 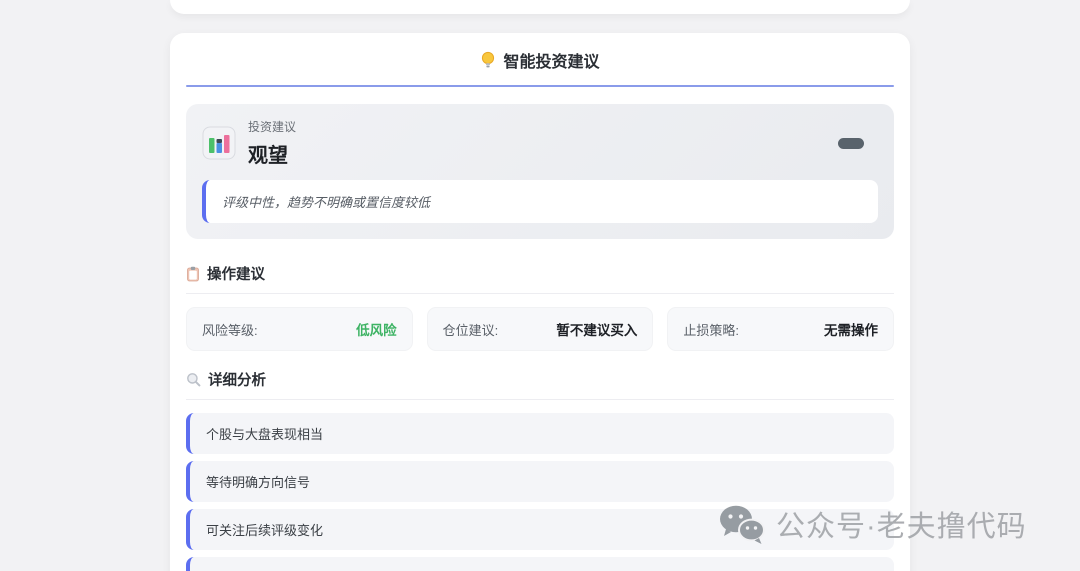 I want to click on metric-position-advice: 仓位建议: 暂不建议买入, so click(x=540, y=329).